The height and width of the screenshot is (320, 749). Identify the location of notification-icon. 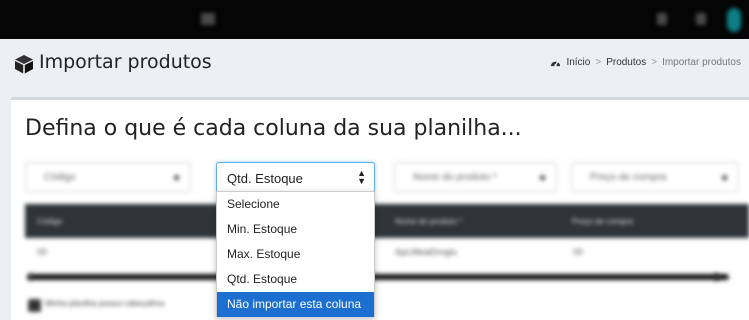
(662, 19).